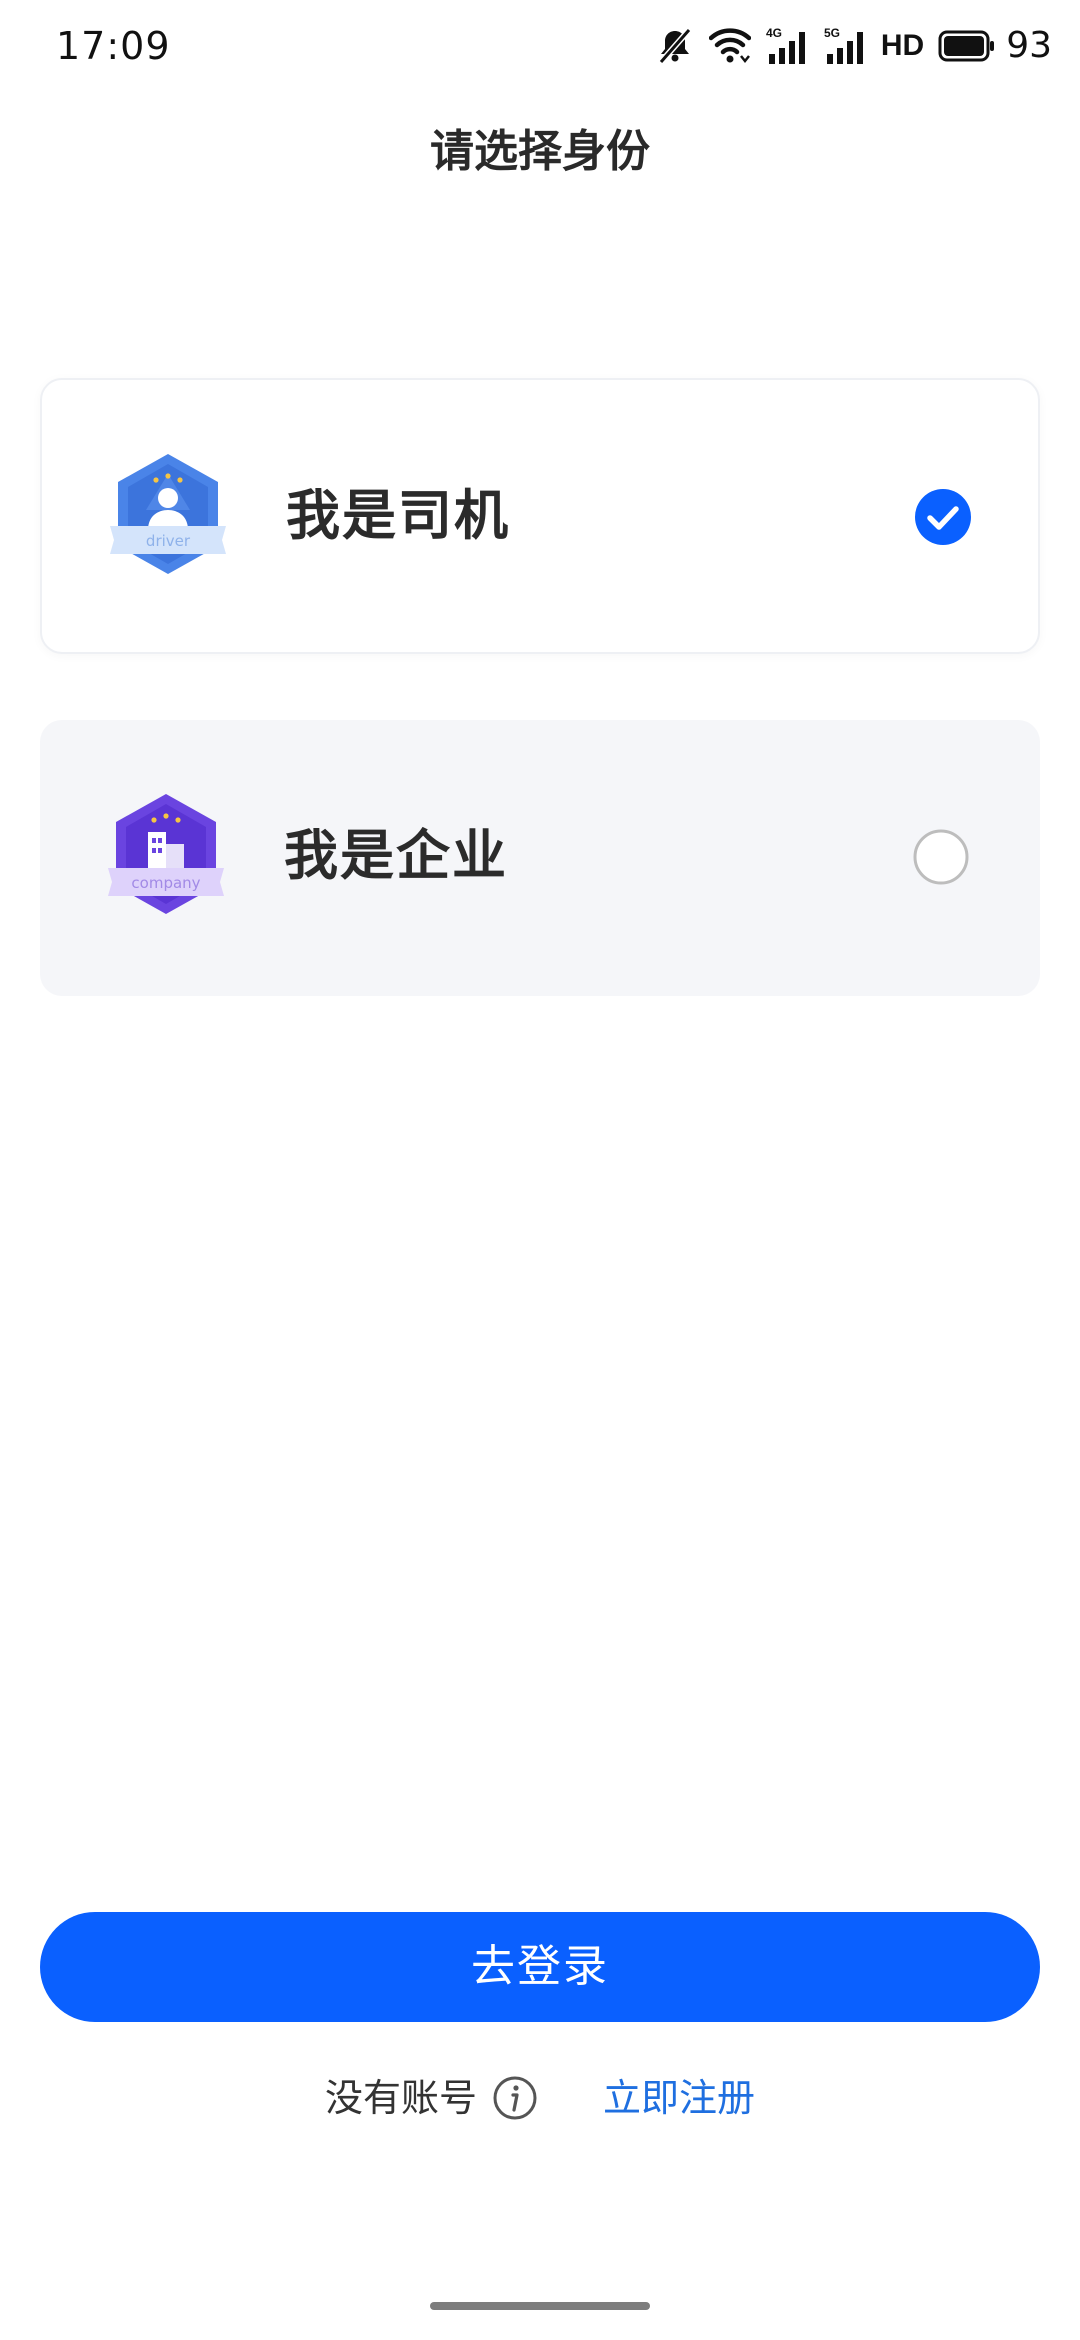  I want to click on home-indicator, so click(540, 2306).